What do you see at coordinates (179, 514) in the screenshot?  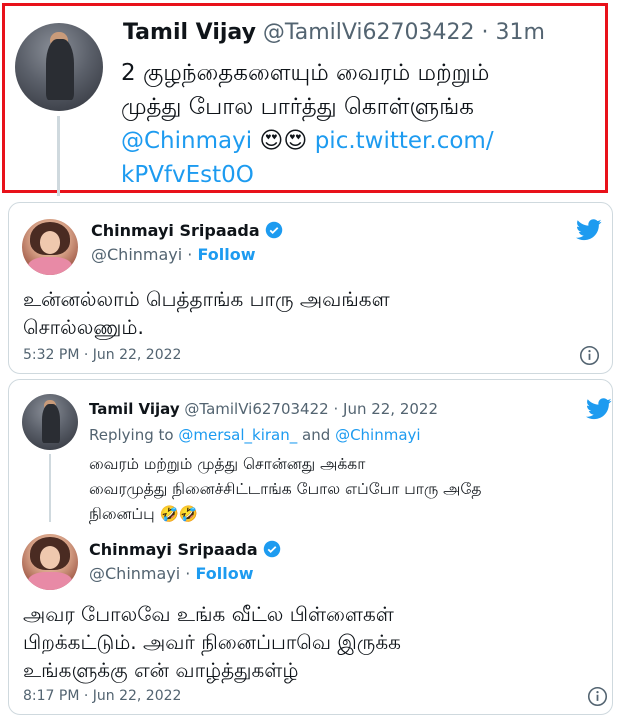 I see `emoji: 🤣🤣` at bounding box center [179, 514].